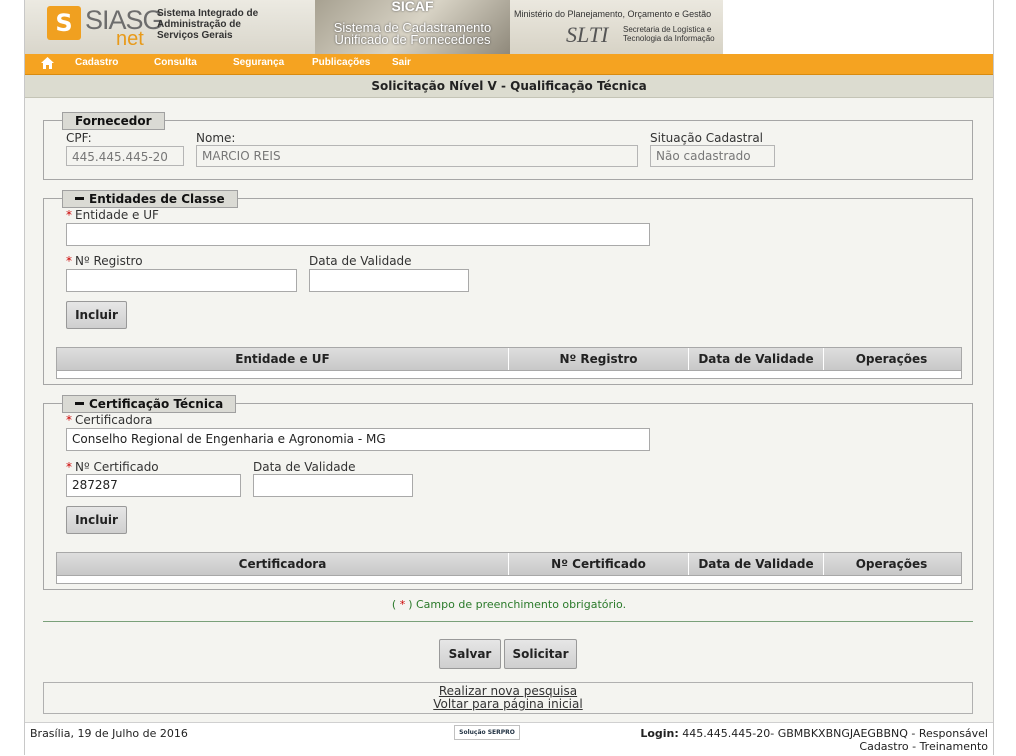 This screenshot has width=1016, height=756. Describe the element at coordinates (712, 156) in the screenshot. I see `situacao-field: Não cadastrado` at that location.